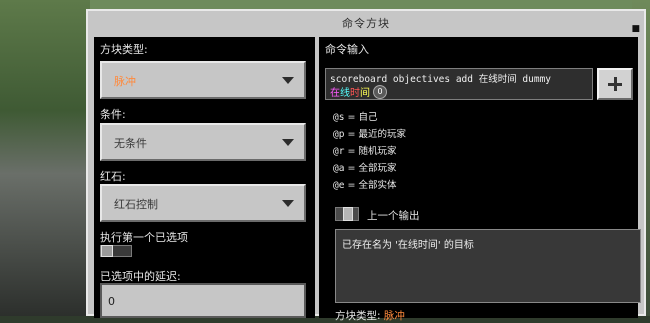  I want to click on selector-code: @a, so click(339, 168).